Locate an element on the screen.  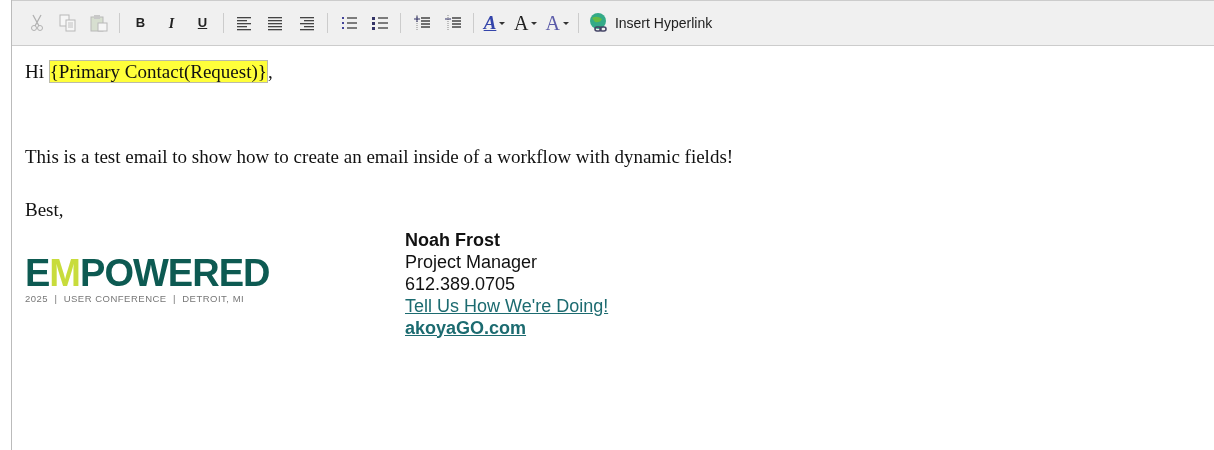
closing-text: Best, is located at coordinates (45, 210).